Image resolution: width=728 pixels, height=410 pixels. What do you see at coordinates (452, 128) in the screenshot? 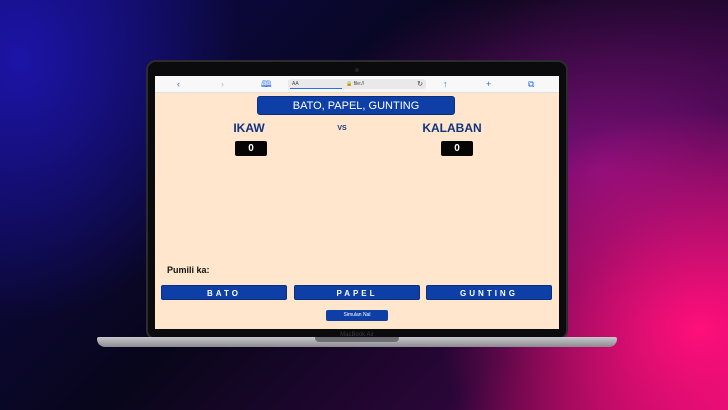
I see `cpu-label: KALABAN` at bounding box center [452, 128].